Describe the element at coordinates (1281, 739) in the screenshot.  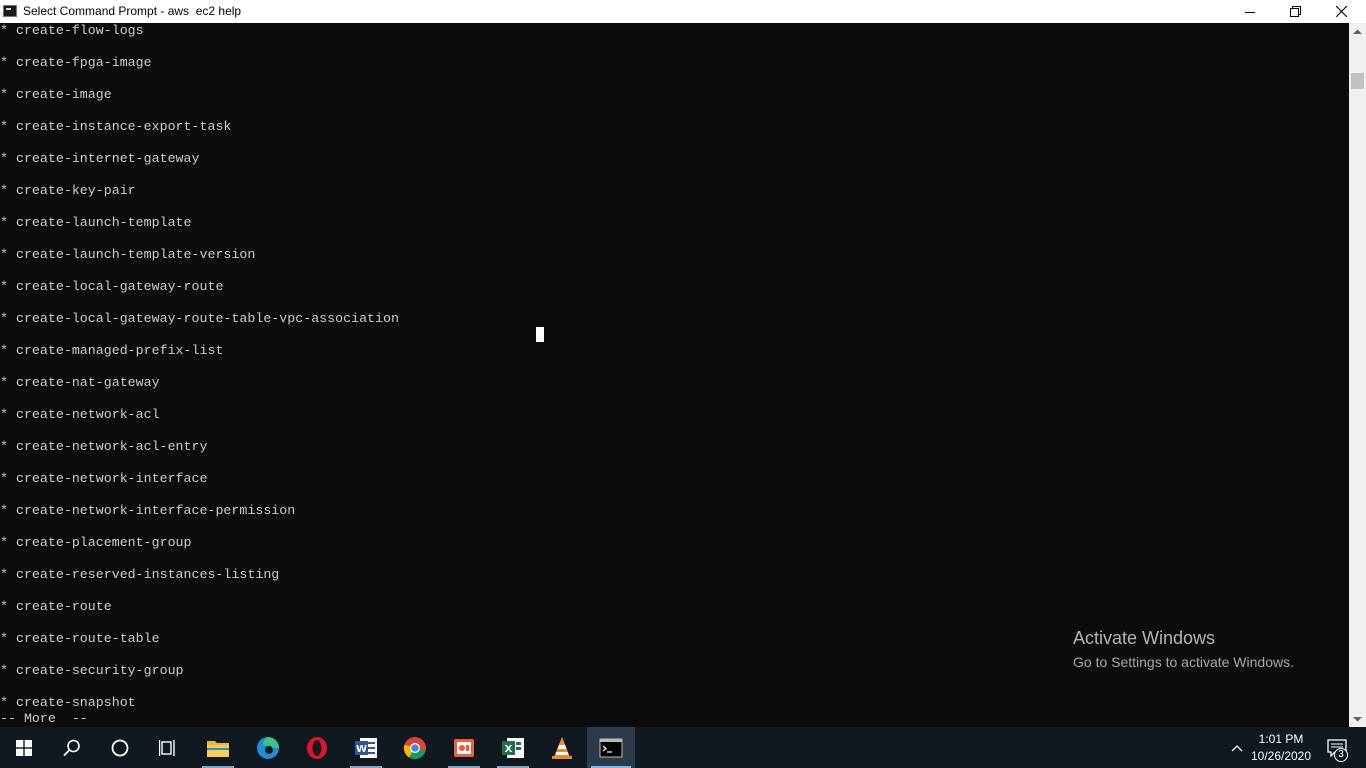
I see `clock-time: 1:01 PM` at that location.